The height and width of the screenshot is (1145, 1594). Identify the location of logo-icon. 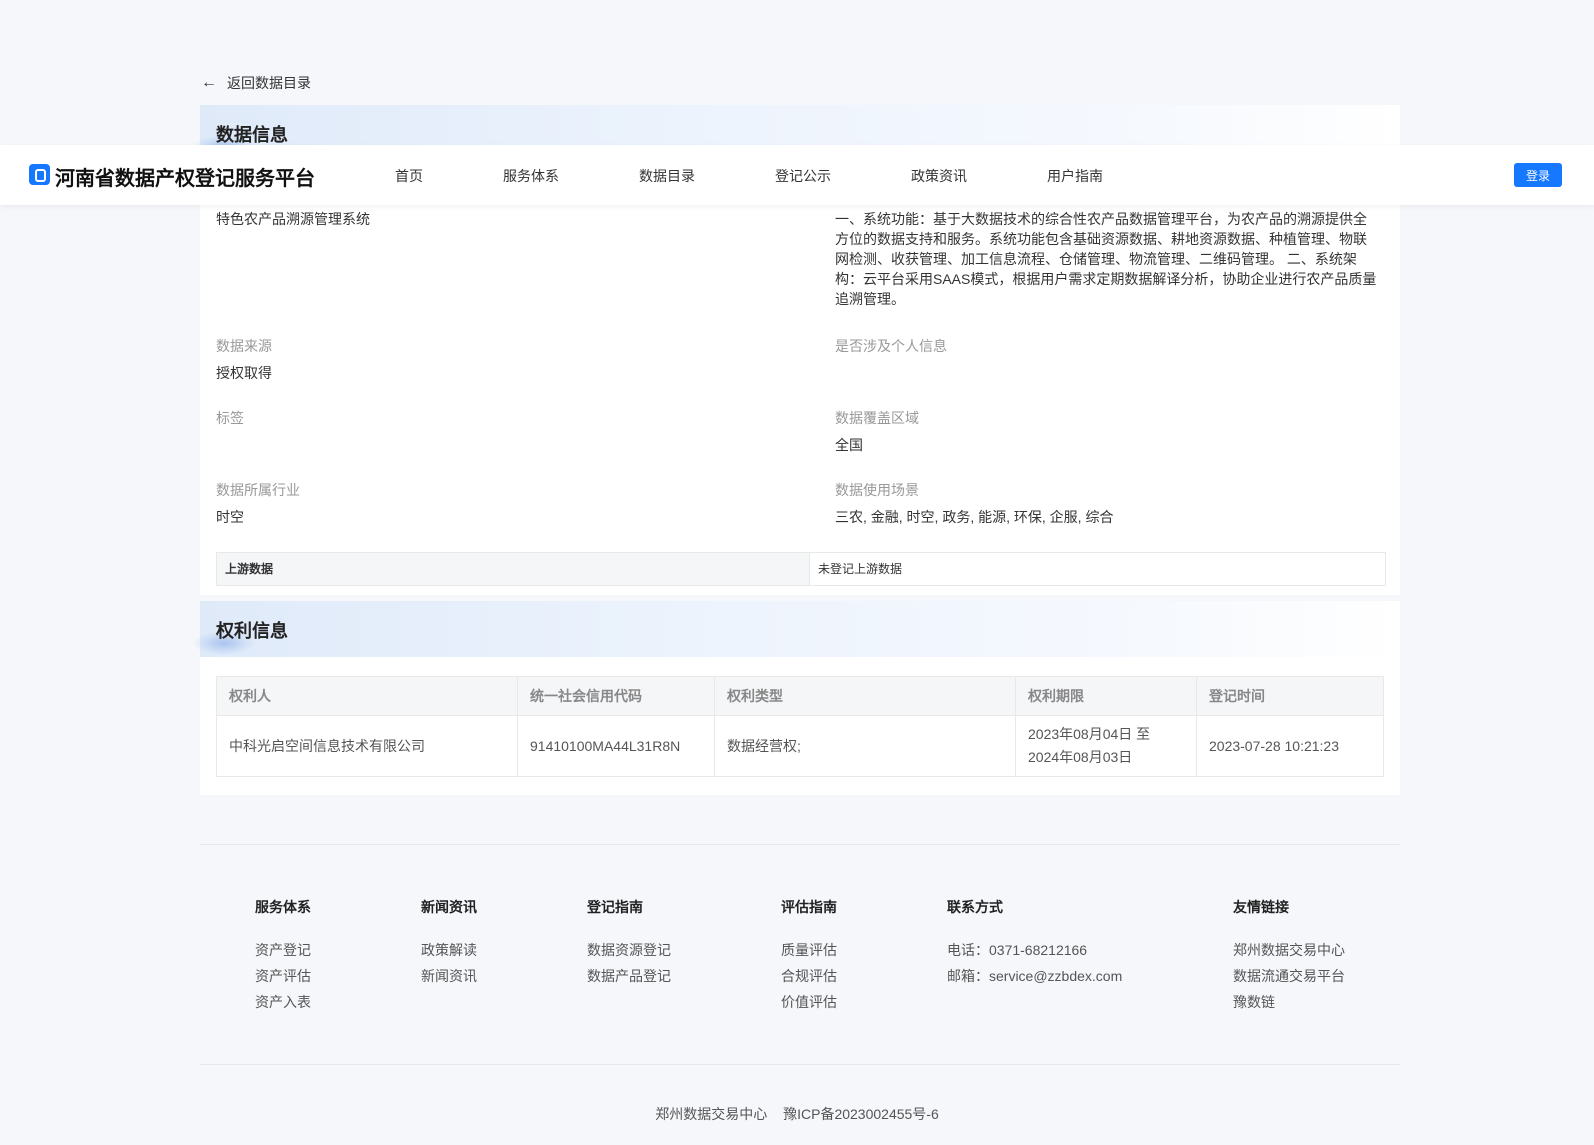
(39, 174).